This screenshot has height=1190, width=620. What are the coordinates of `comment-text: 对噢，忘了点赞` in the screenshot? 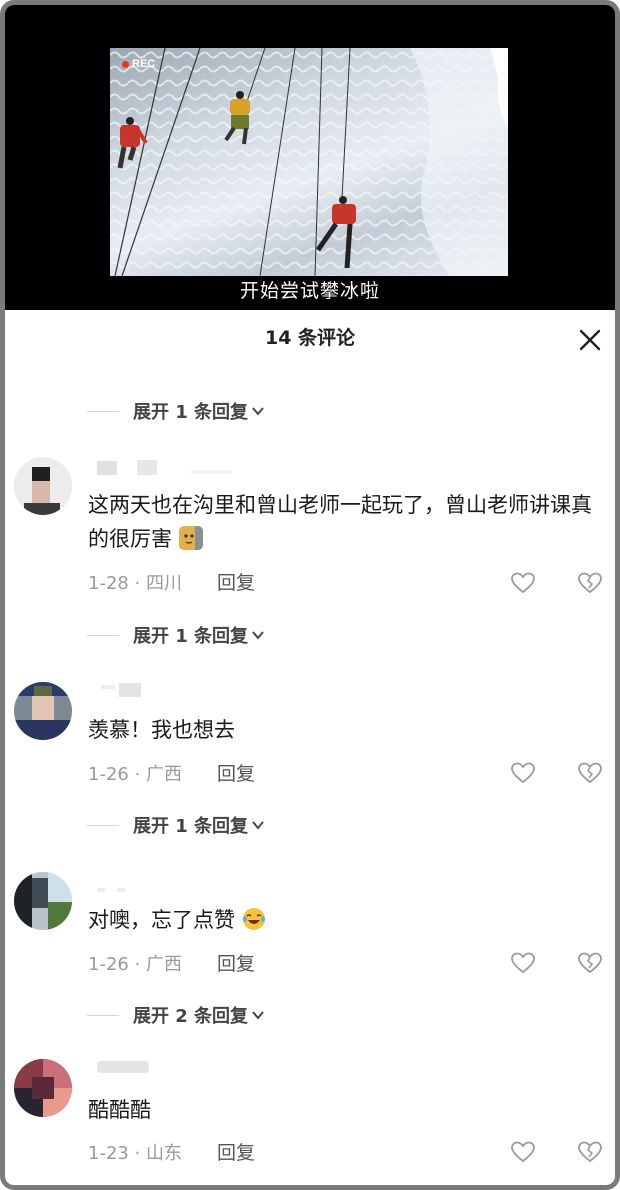 It's located at (345, 920).